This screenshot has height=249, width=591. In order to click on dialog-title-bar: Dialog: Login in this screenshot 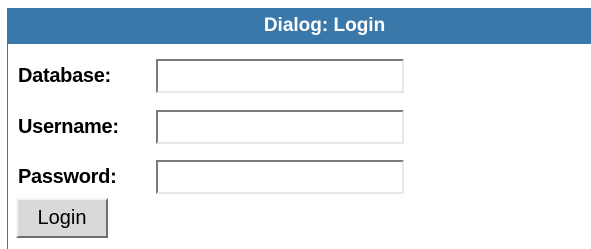, I will do `click(299, 26)`.